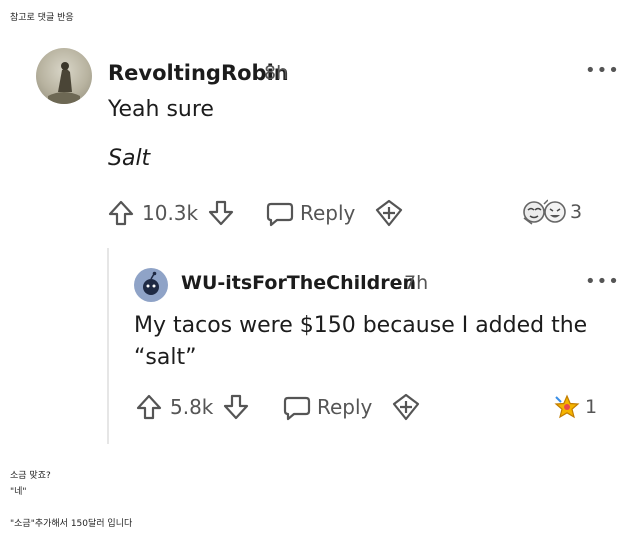 Image resolution: width=640 pixels, height=544 pixels. What do you see at coordinates (276, 73) in the screenshot?
I see `comment-time: 8h` at bounding box center [276, 73].